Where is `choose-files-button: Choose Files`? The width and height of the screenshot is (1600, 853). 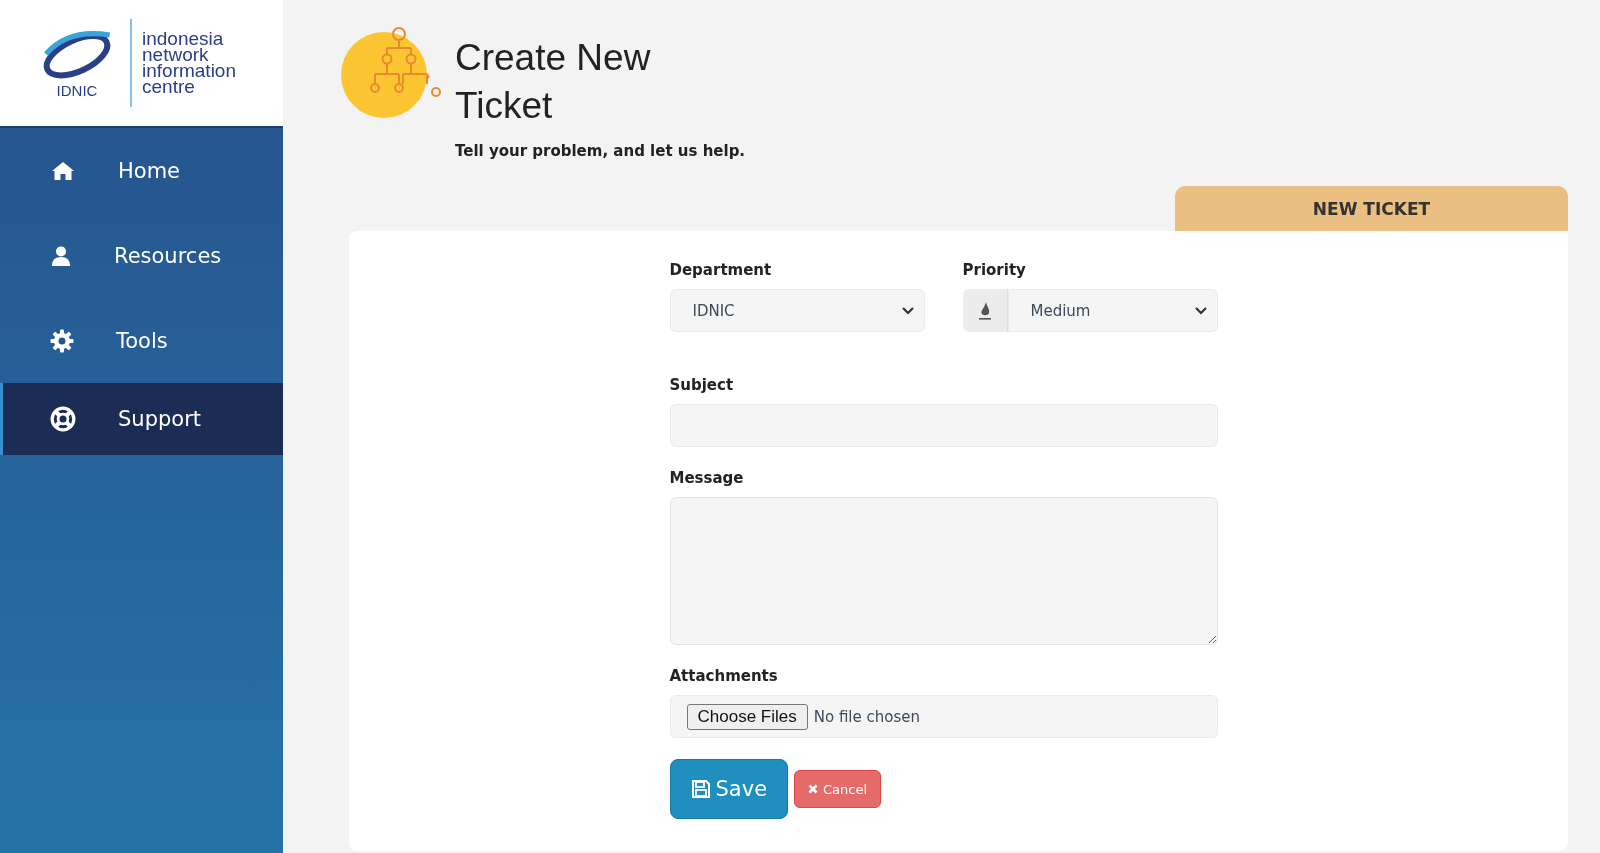 choose-files-button: Choose Files is located at coordinates (747, 716).